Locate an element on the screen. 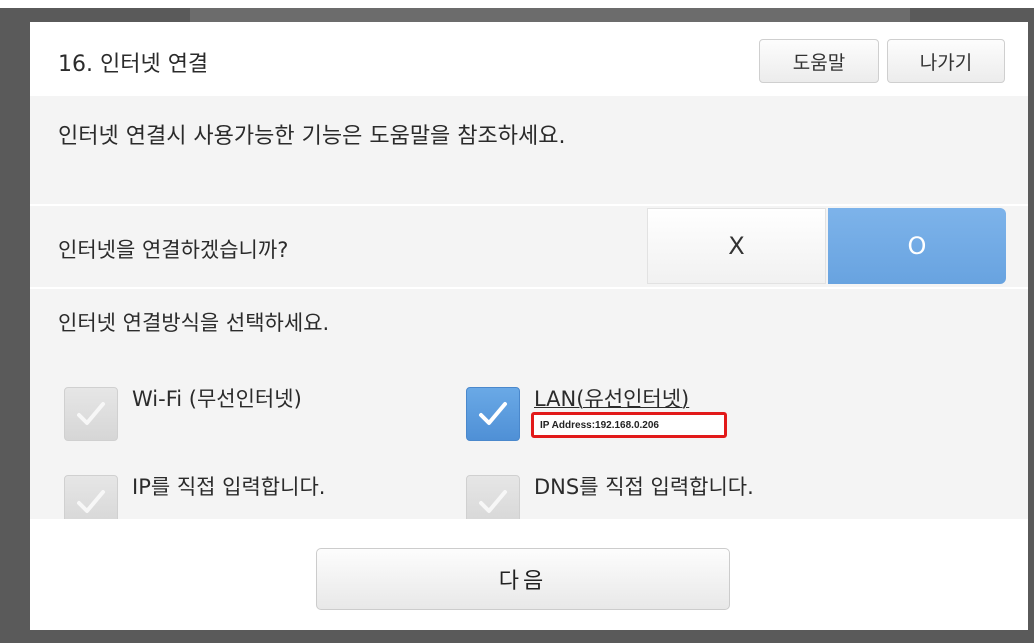 The height and width of the screenshot is (643, 1034). connect-question: 인터넷을 연결하겠습니까? is located at coordinates (173, 250).